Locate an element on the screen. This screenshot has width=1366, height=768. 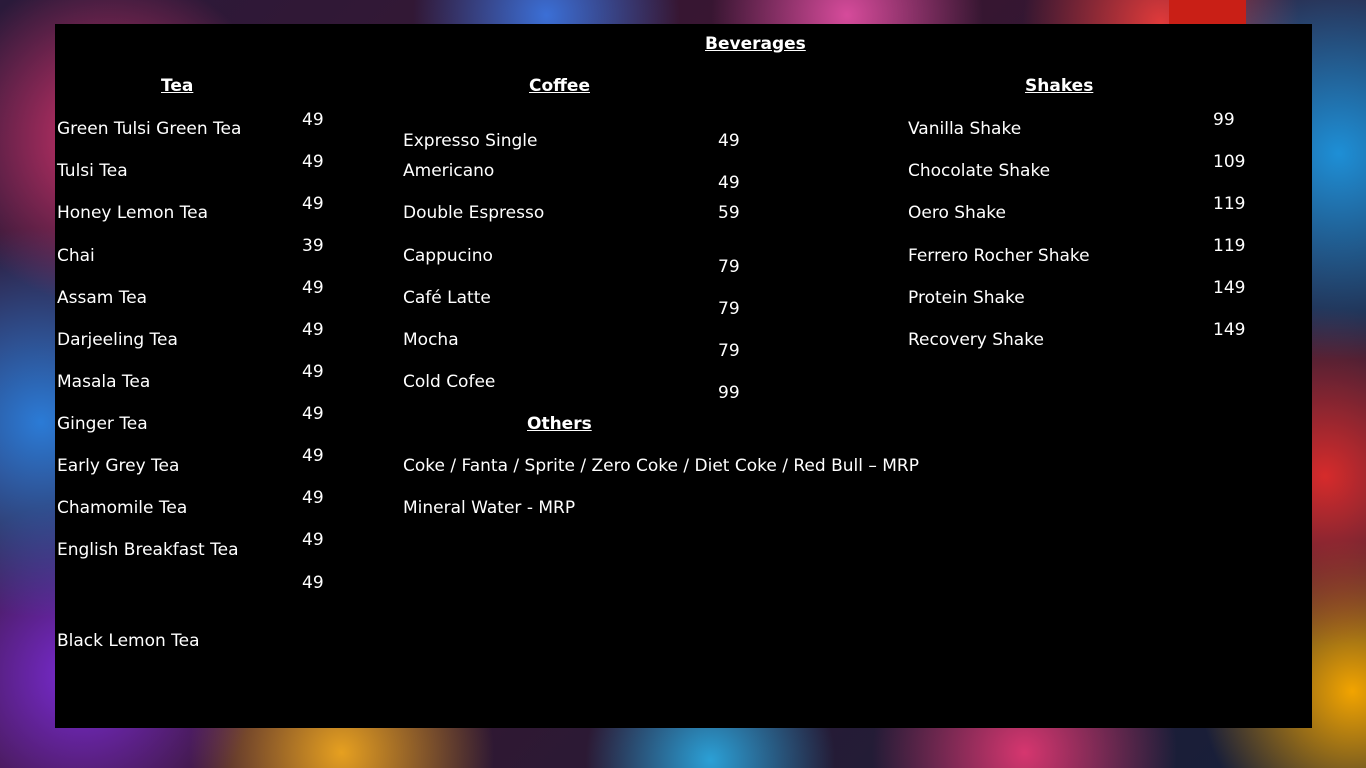
shake-price: 99 is located at coordinates (1224, 120).